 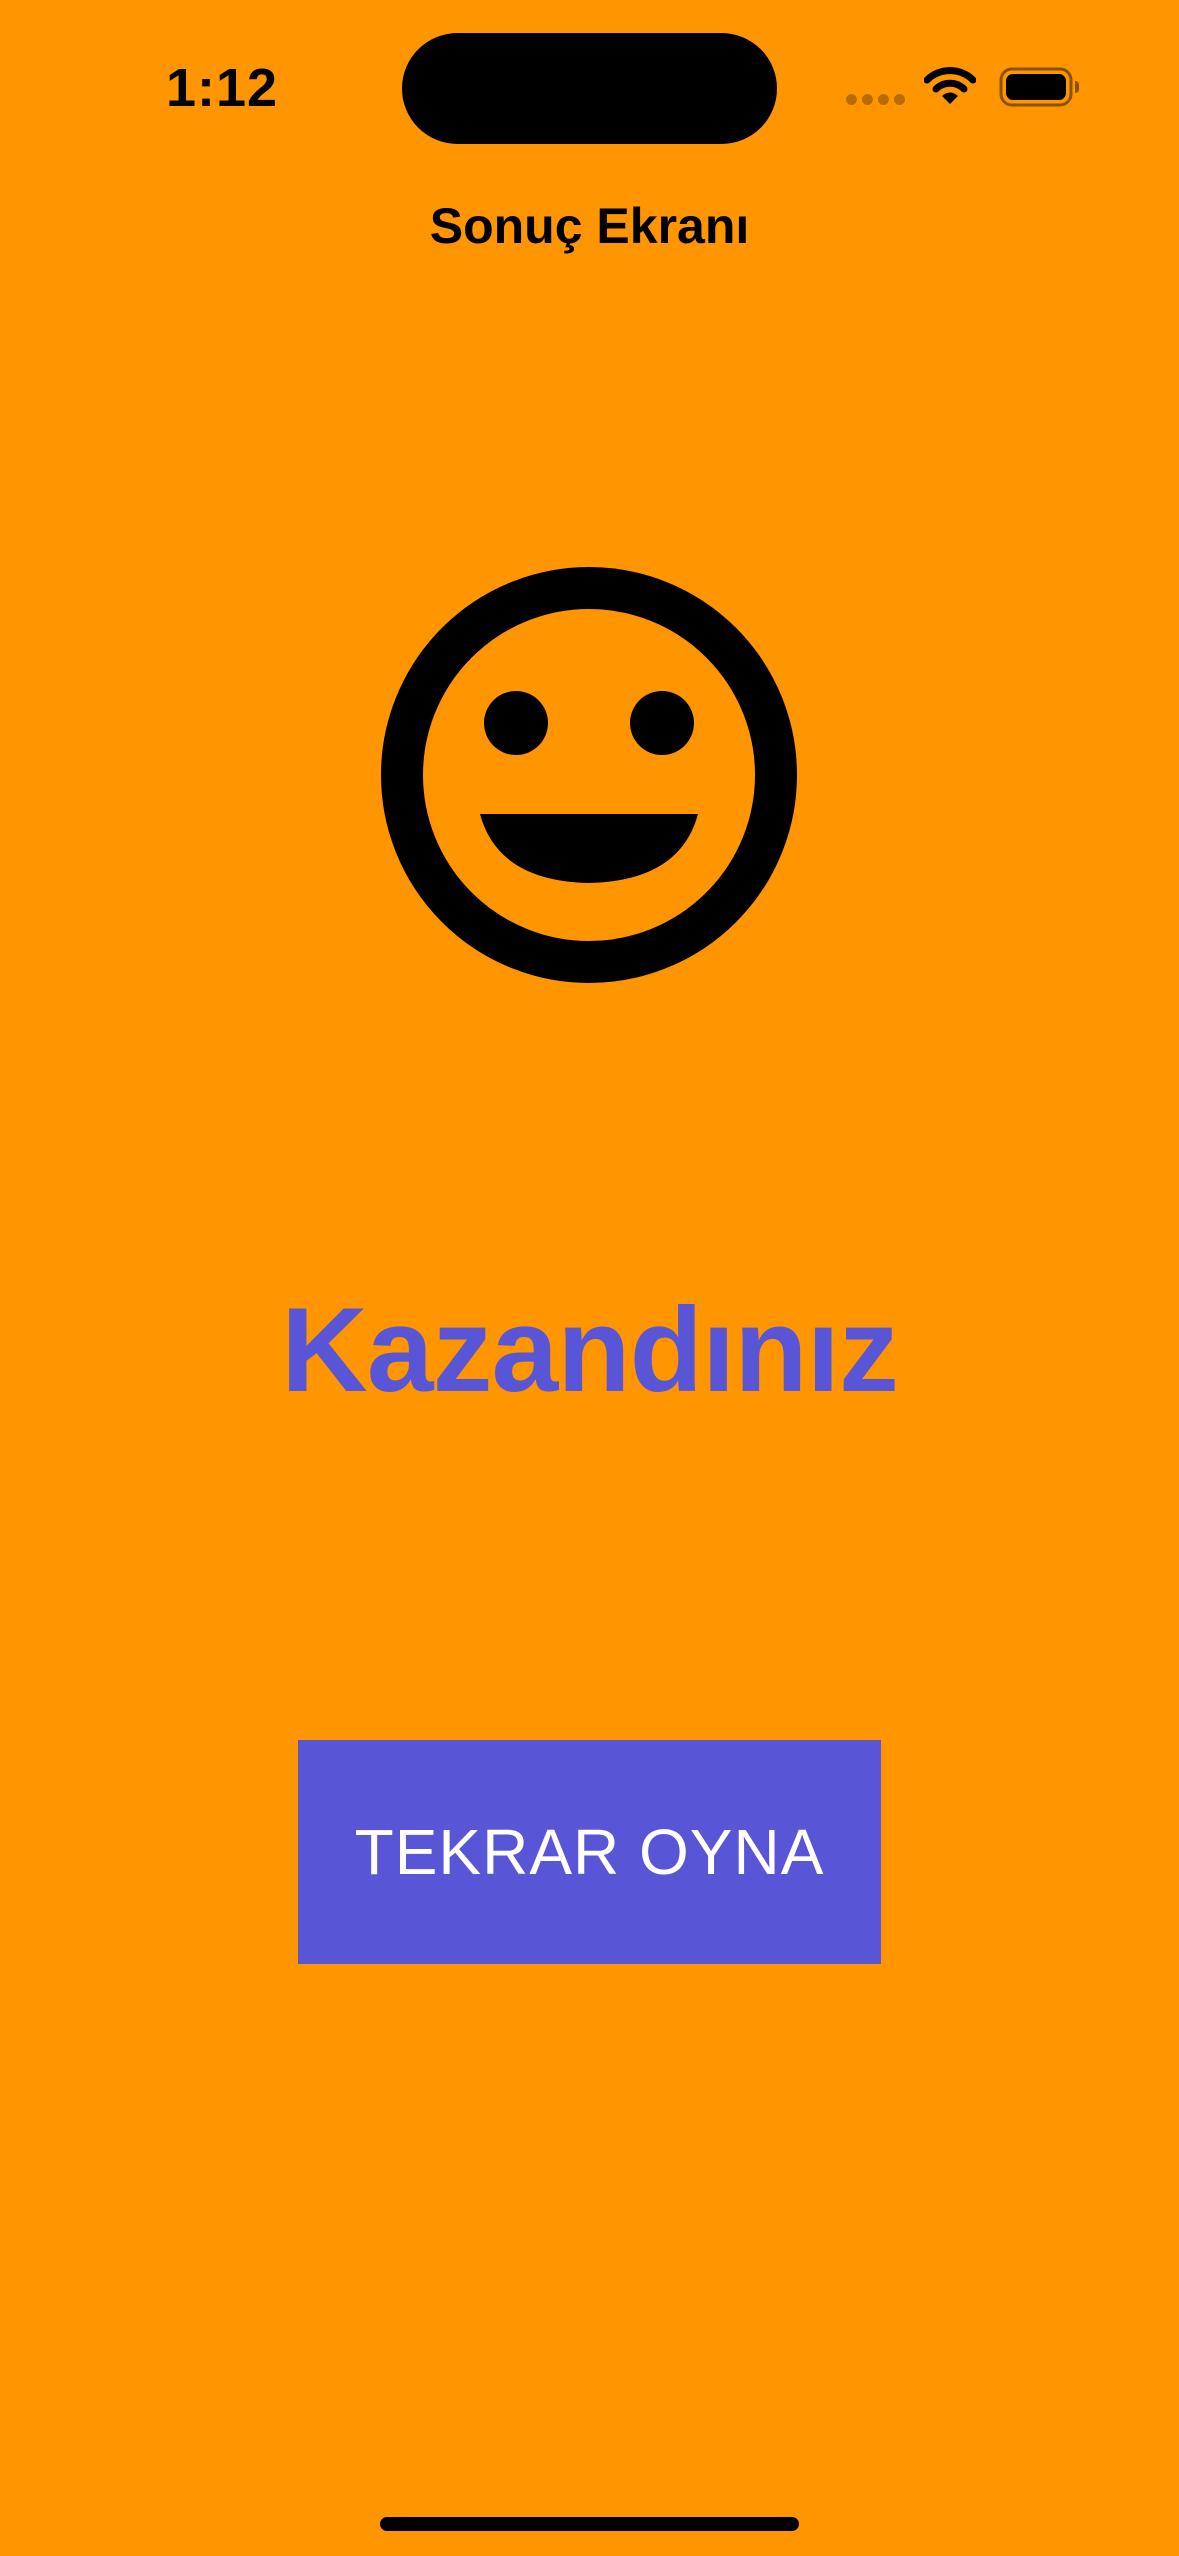 I want to click on battery-icon, so click(x=1039, y=87).